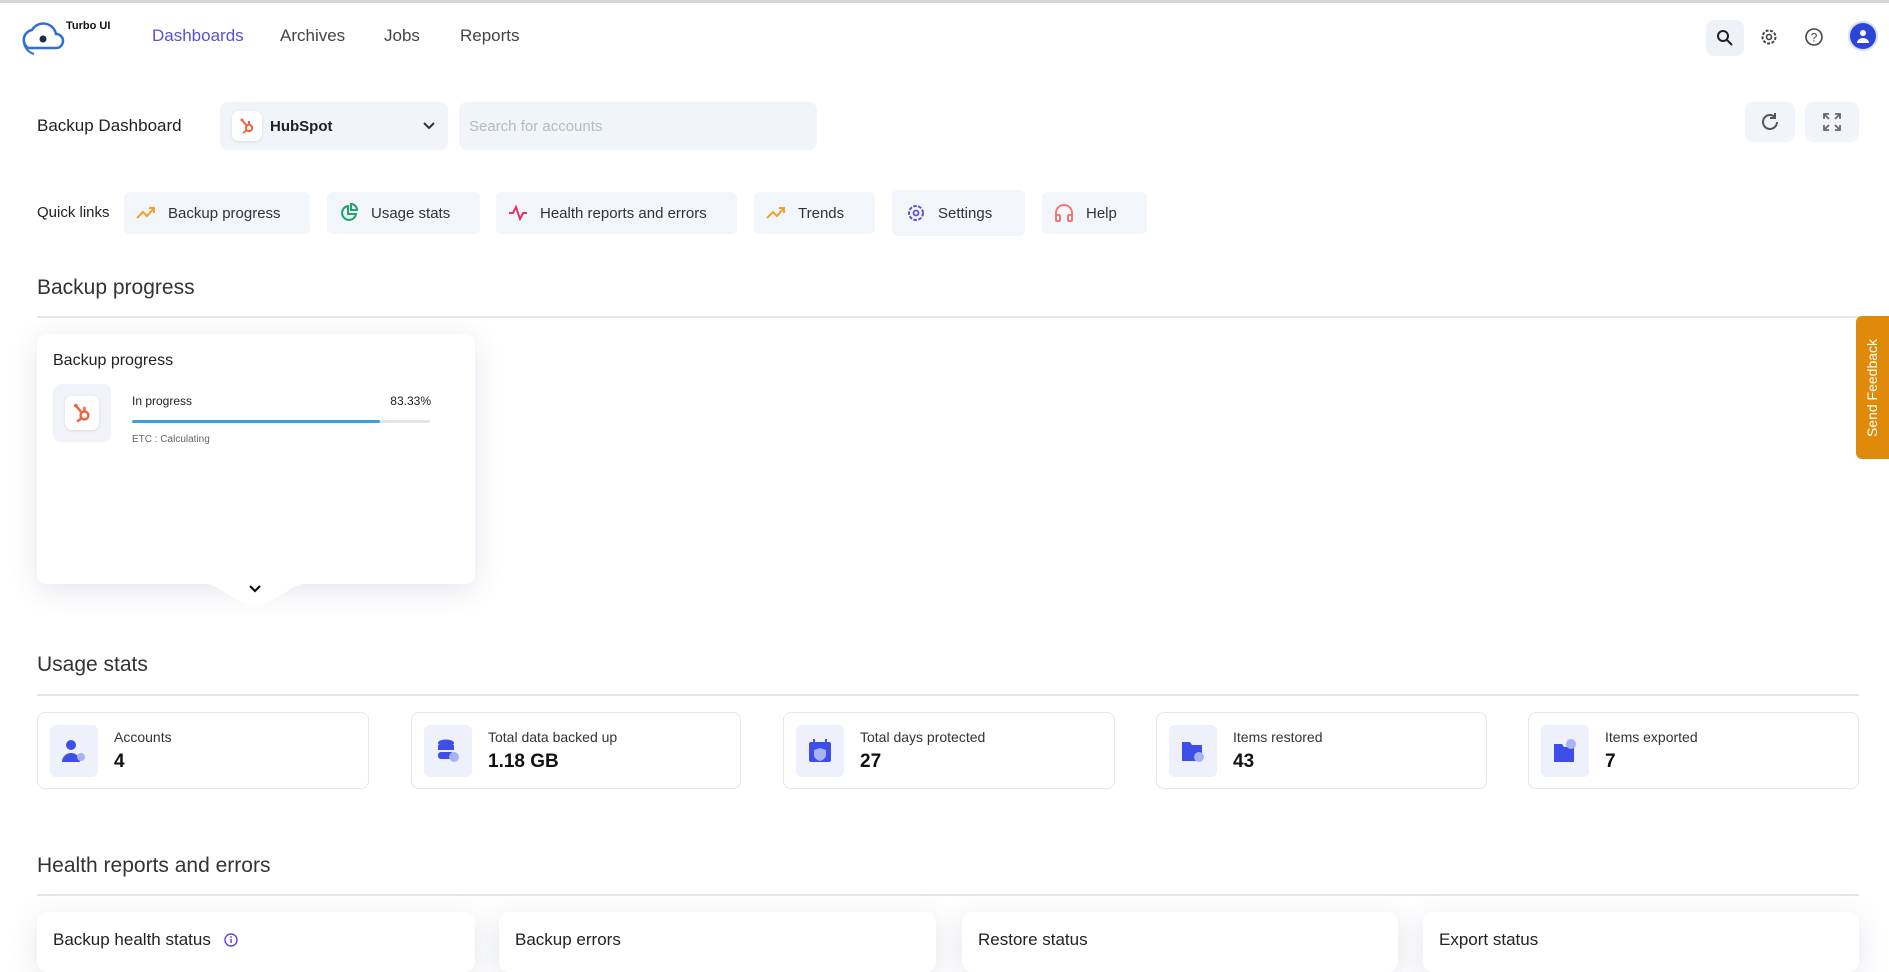 This screenshot has width=1889, height=972. What do you see at coordinates (1064, 213) in the screenshot?
I see `headset-icon` at bounding box center [1064, 213].